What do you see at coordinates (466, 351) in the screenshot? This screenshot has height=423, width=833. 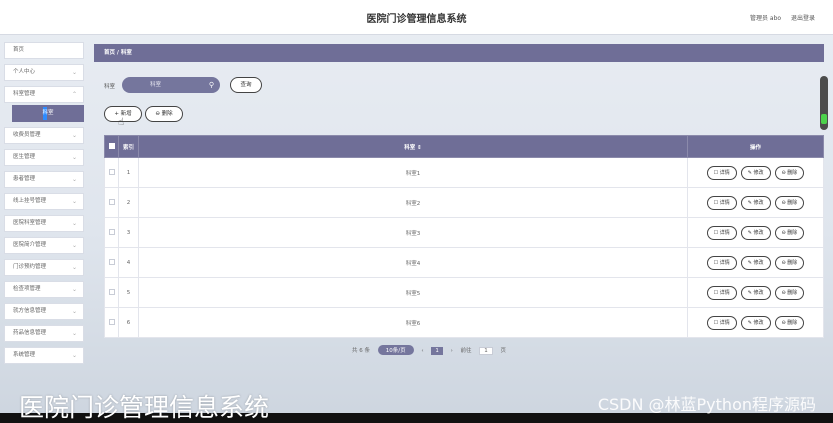 I see `goto-label: 前往` at bounding box center [466, 351].